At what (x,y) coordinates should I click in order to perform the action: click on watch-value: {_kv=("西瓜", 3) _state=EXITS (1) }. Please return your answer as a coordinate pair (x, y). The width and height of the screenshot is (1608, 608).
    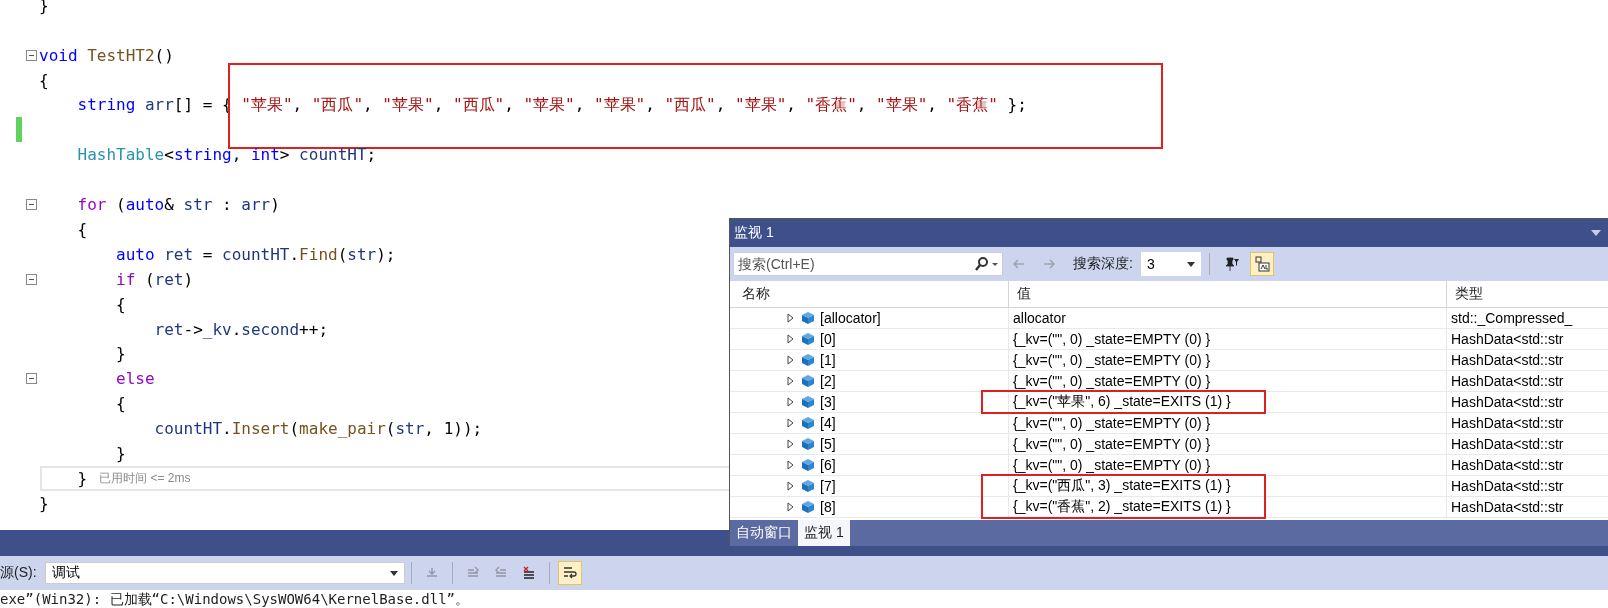
    Looking at the image, I should click on (1122, 486).